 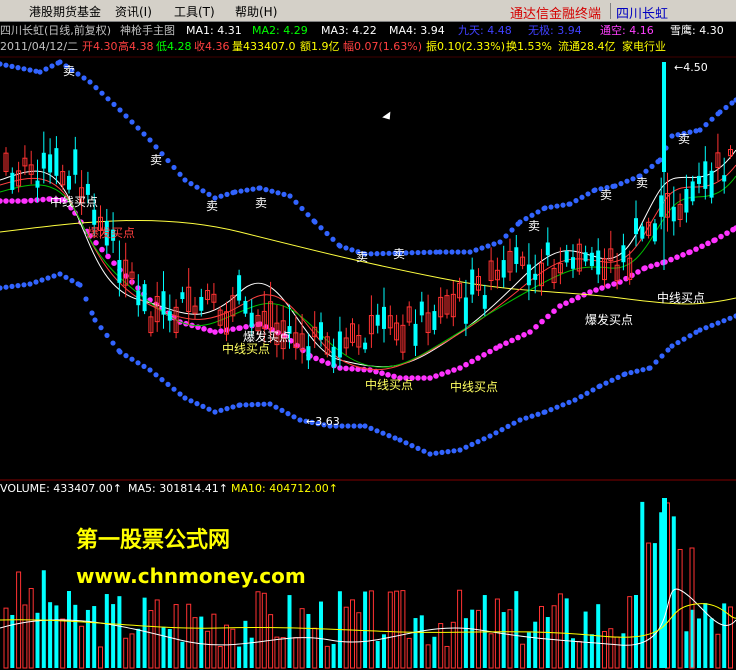 What do you see at coordinates (256, 11) in the screenshot?
I see `menu-help: 帮助(H)` at bounding box center [256, 11].